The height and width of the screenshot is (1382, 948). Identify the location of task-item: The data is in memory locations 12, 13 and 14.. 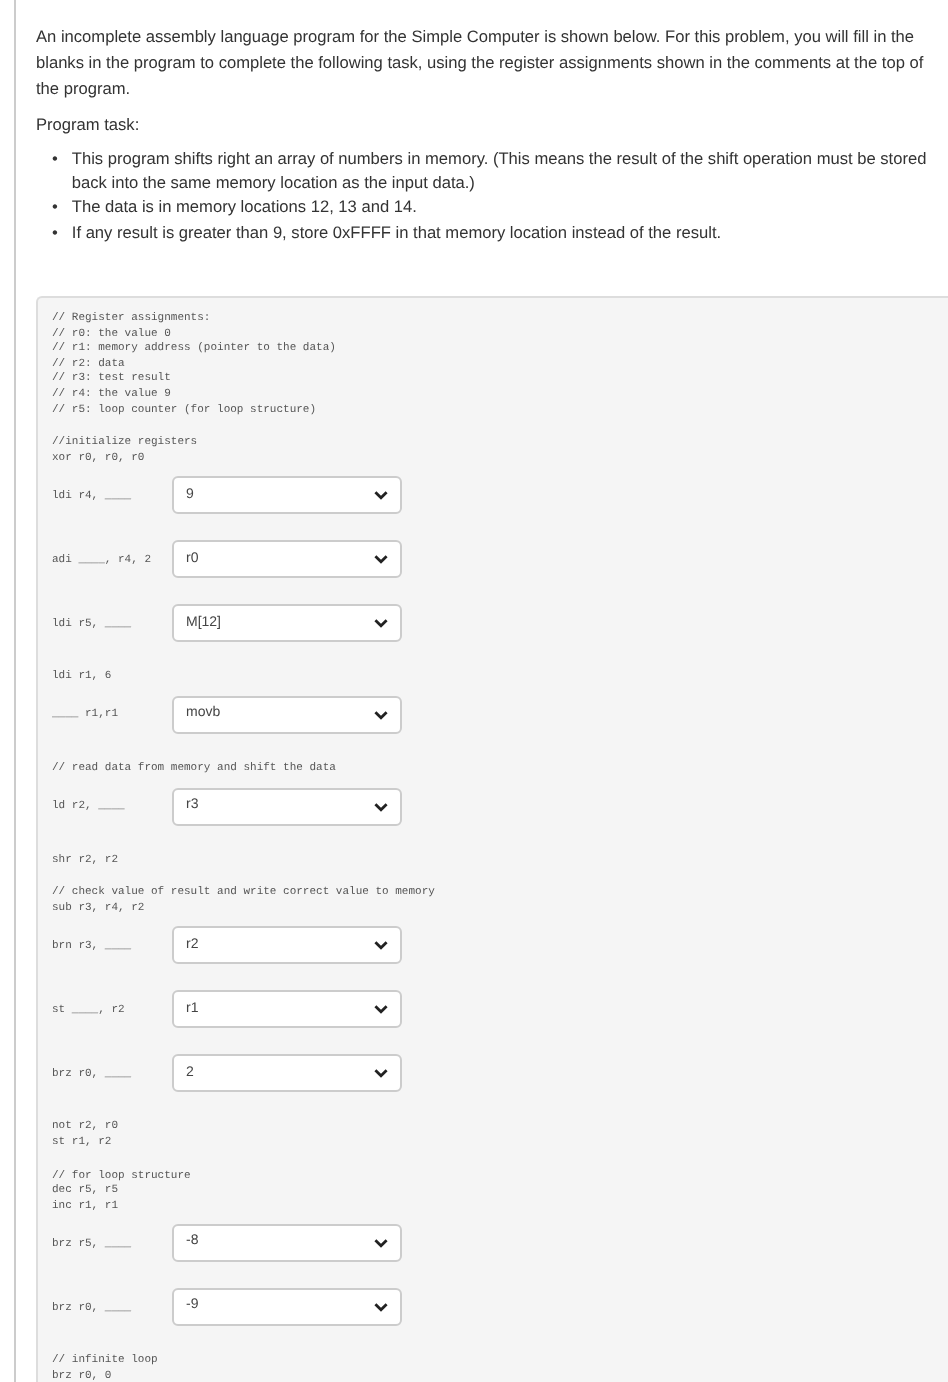
(244, 207).